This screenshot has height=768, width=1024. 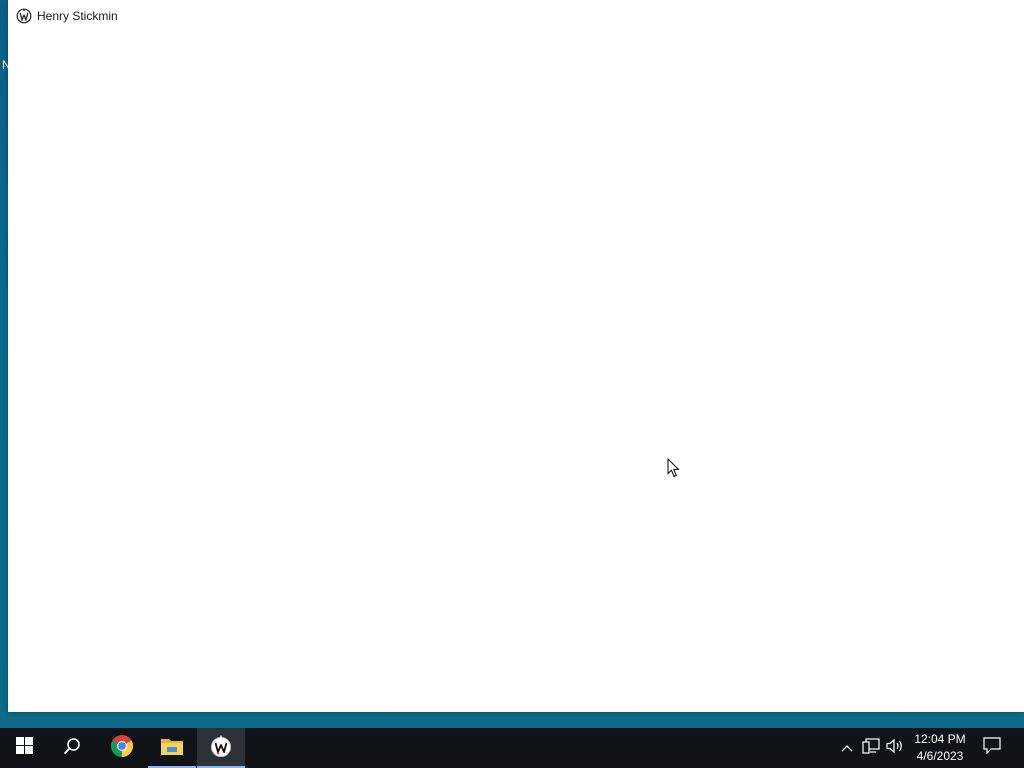 I want to click on taskbar-clock: 12:04 PM 4/6/2023, so click(x=940, y=748).